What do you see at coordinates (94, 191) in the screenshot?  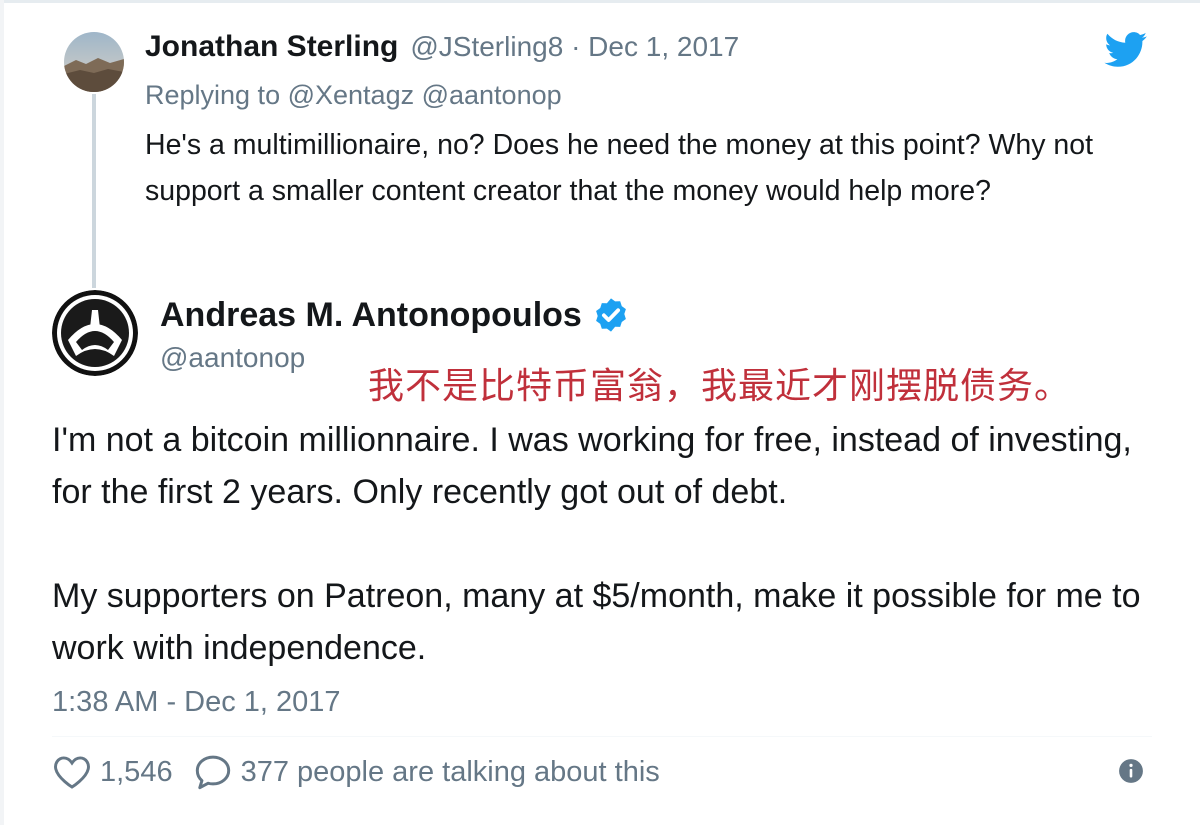 I see `thread-connector-line` at bounding box center [94, 191].